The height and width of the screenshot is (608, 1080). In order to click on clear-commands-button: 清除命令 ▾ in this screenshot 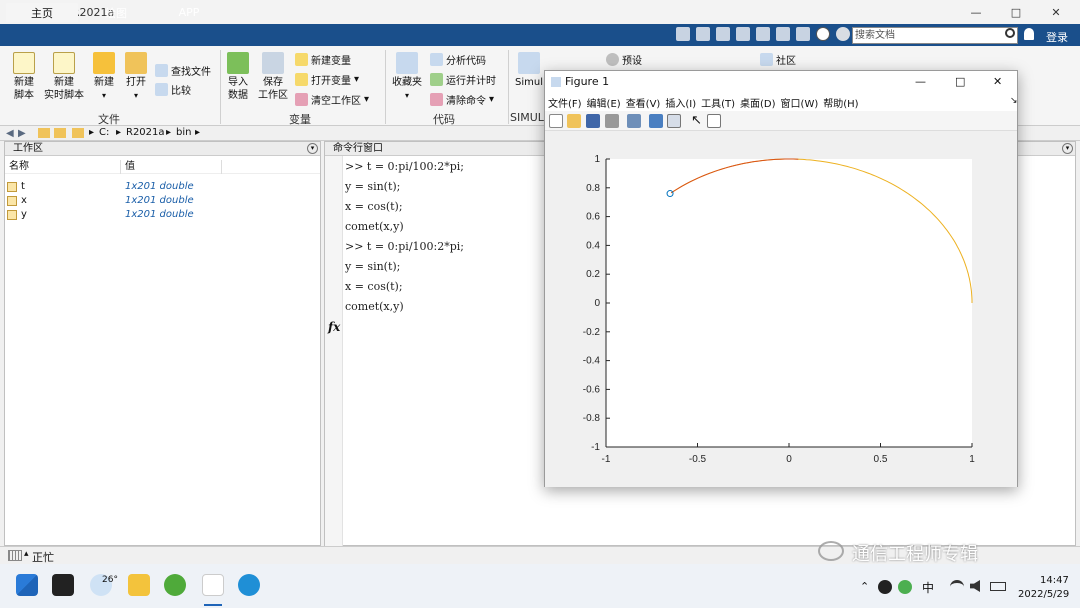, I will do `click(462, 99)`.